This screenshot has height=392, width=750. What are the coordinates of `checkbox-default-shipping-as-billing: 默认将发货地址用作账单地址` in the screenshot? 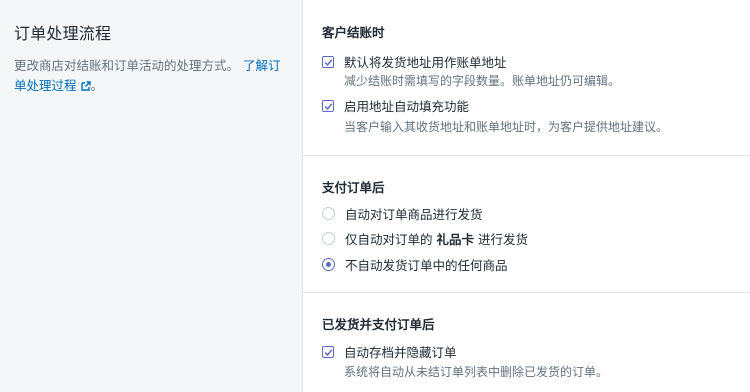 It's located at (414, 61).